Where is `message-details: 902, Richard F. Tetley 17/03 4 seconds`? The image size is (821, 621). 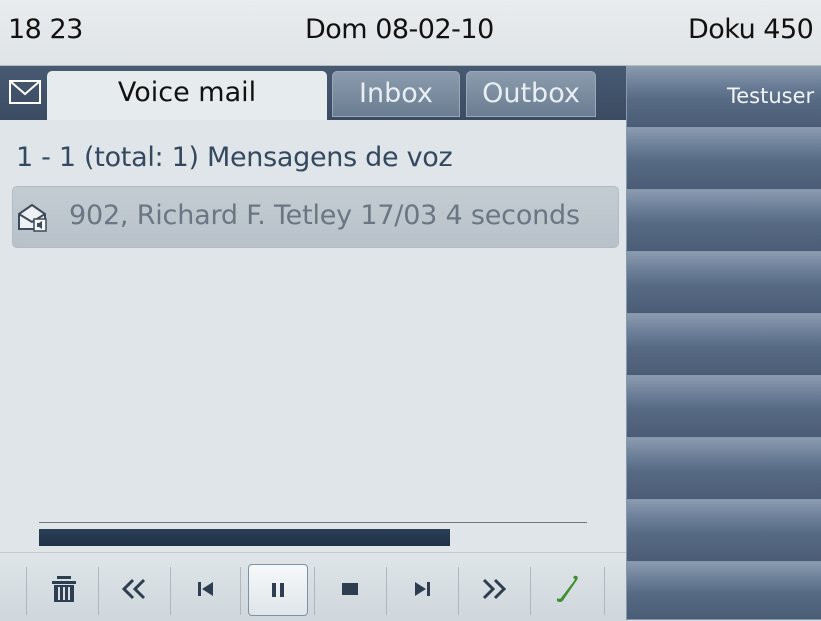
message-details: 902, Richard F. Tetley 17/03 4 seconds is located at coordinates (324, 215).